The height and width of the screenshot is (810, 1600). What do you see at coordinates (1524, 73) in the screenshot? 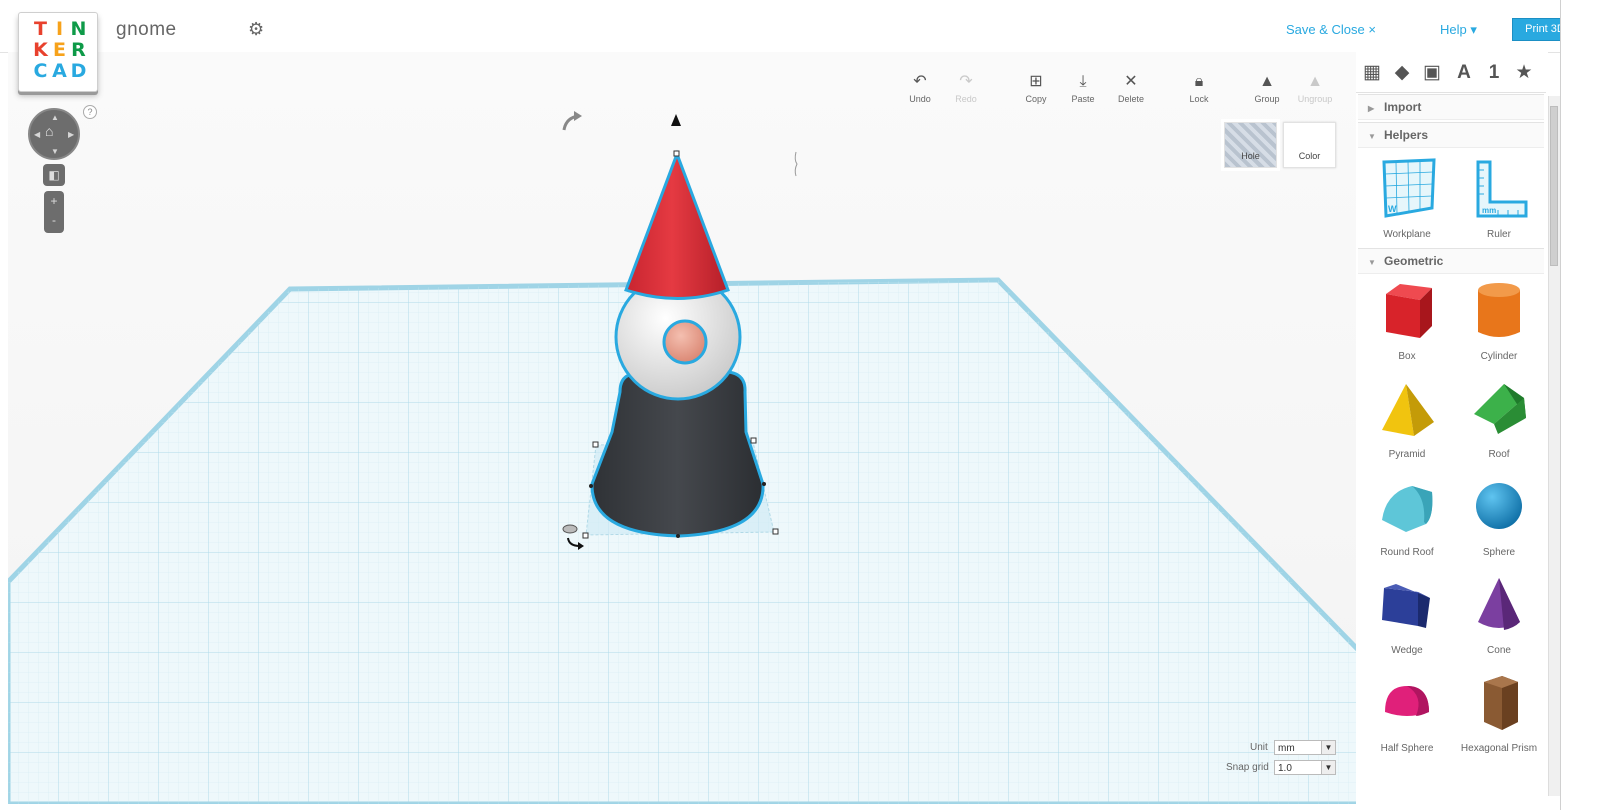
I see `star-icon: ★` at bounding box center [1524, 73].